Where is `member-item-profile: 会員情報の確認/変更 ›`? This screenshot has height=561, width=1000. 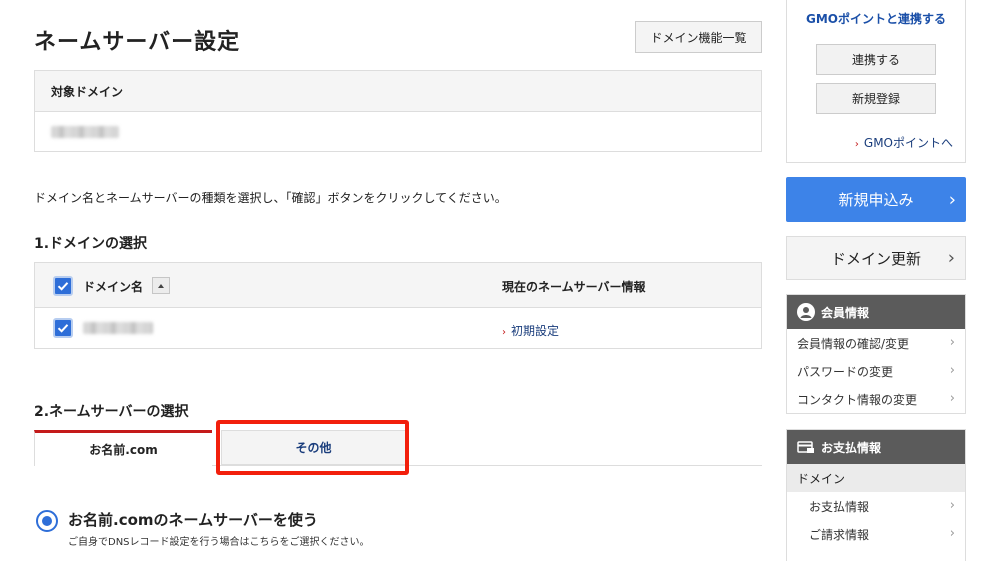 member-item-profile: 会員情報の確認/変更 › is located at coordinates (876, 343).